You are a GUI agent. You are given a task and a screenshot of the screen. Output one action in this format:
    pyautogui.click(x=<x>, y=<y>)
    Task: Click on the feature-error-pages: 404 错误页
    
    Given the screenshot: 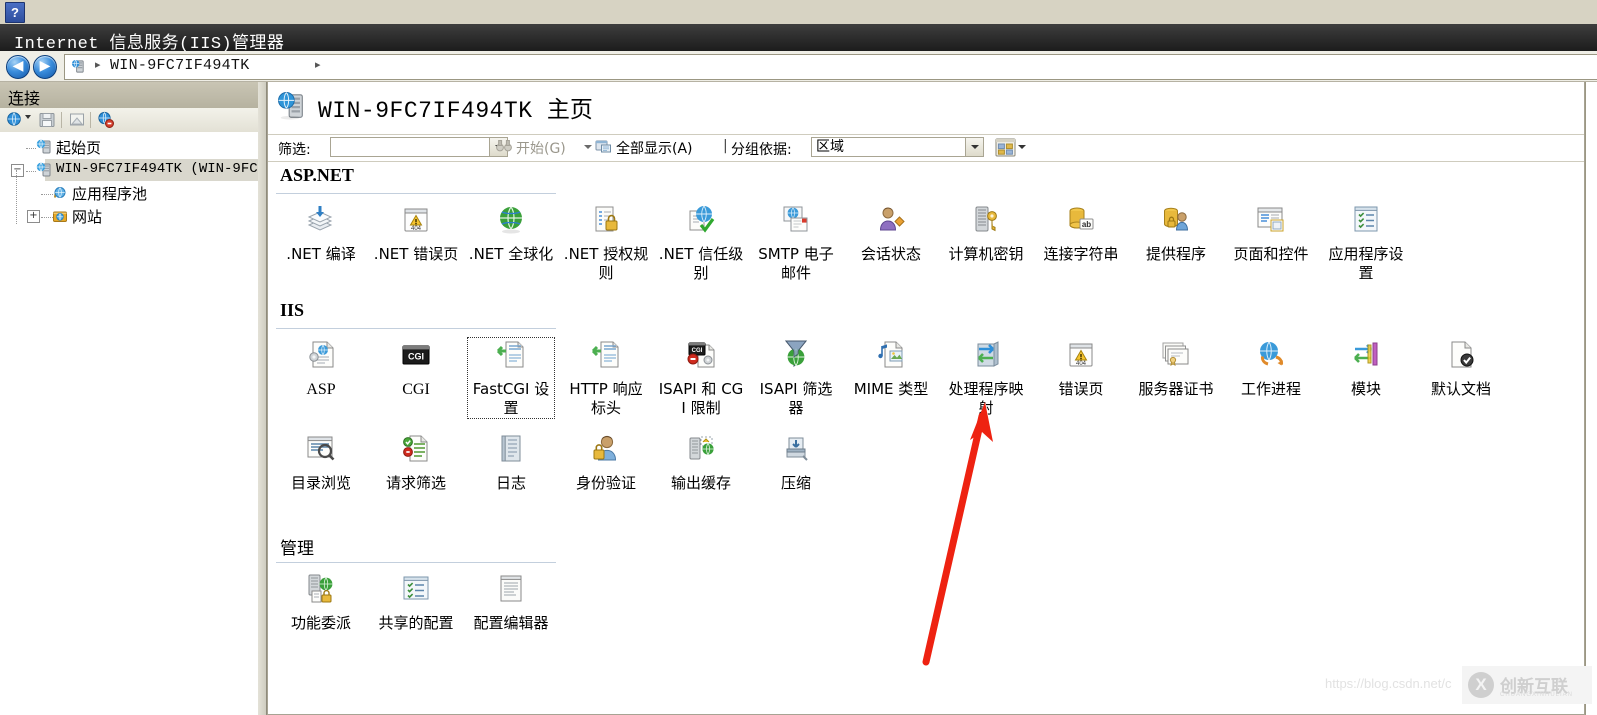 What is the action you would take?
    pyautogui.click(x=1081, y=368)
    